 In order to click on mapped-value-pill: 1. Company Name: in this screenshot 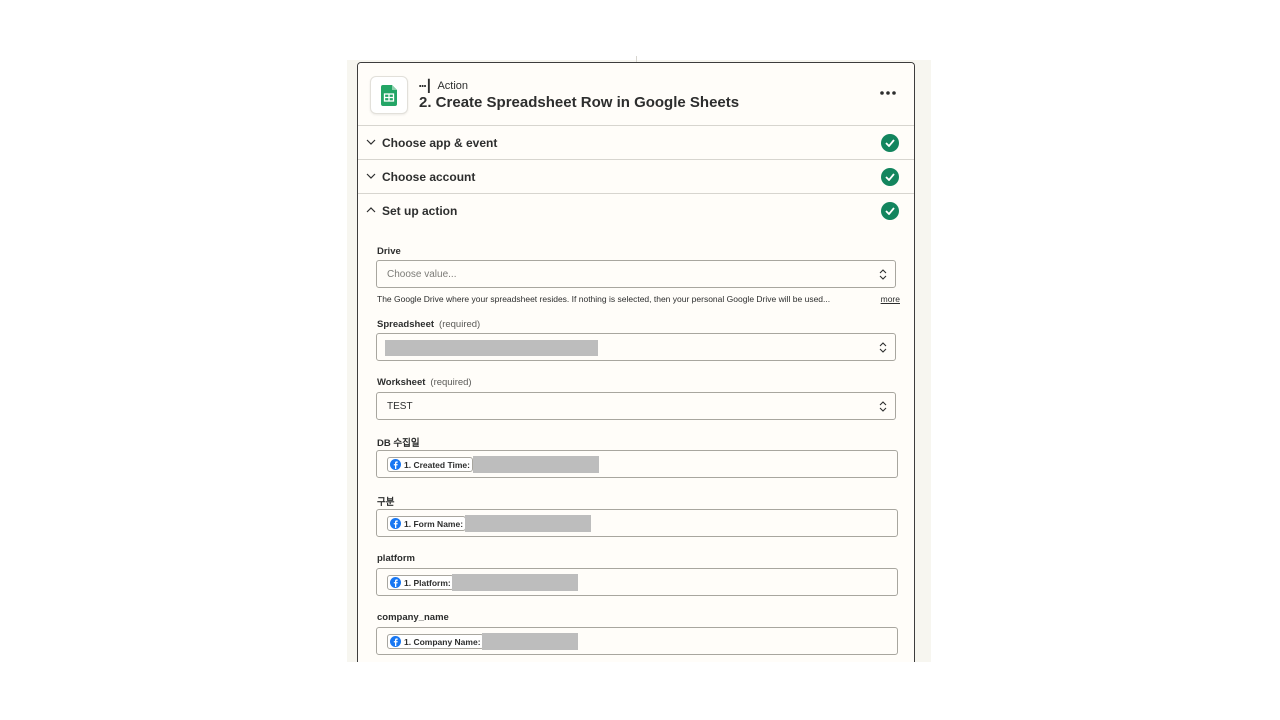, I will do `click(435, 641)`.